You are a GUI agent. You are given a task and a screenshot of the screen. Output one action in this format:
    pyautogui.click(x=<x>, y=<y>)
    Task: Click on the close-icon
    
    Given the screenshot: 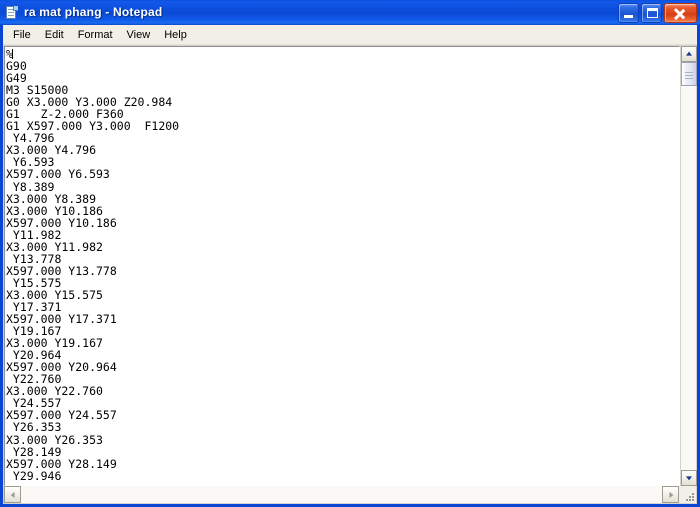 What is the action you would take?
    pyautogui.click(x=680, y=13)
    